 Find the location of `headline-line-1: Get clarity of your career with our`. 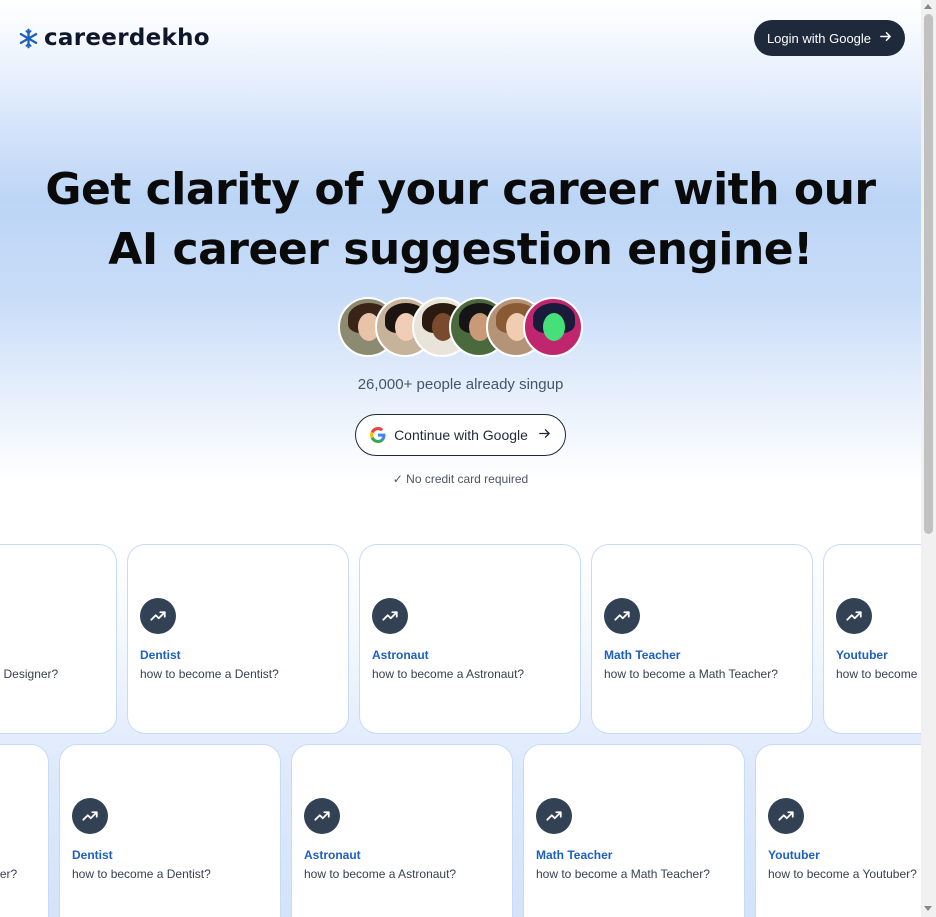

headline-line-1: Get clarity of your career with our is located at coordinates (460, 189).